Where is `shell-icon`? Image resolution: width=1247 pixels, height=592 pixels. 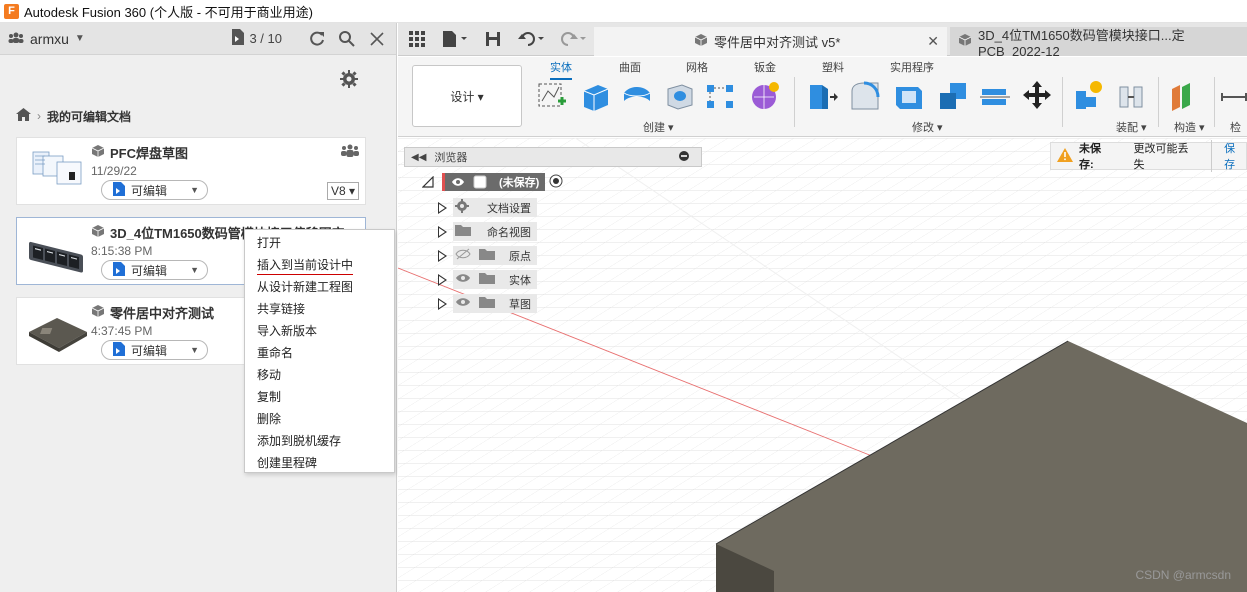
shell-icon is located at coordinates (909, 96).